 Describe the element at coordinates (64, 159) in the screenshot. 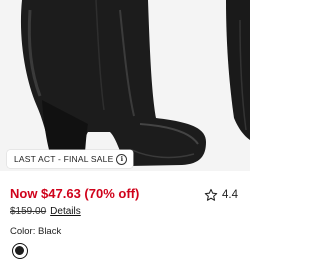

I see `badge-label: LAST ACT - FINAL SALE` at that location.